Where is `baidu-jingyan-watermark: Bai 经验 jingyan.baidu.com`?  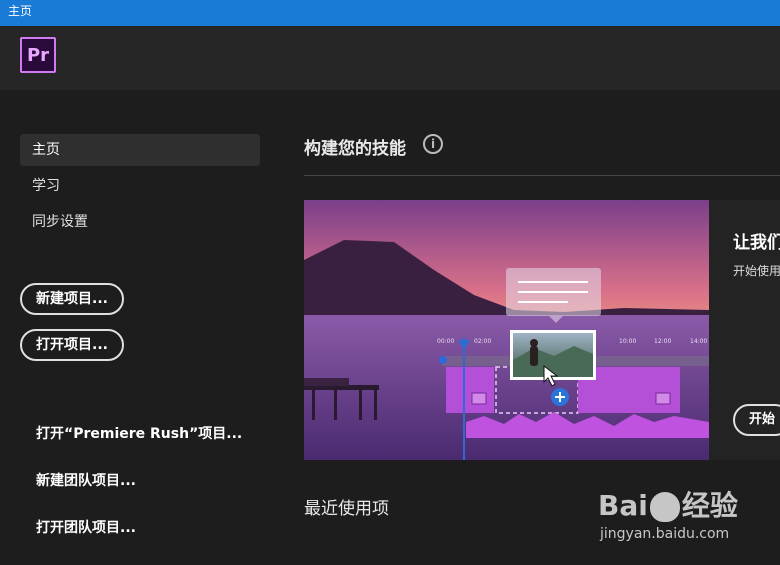 baidu-jingyan-watermark: Bai 经验 jingyan.baidu.com is located at coordinates (673, 519).